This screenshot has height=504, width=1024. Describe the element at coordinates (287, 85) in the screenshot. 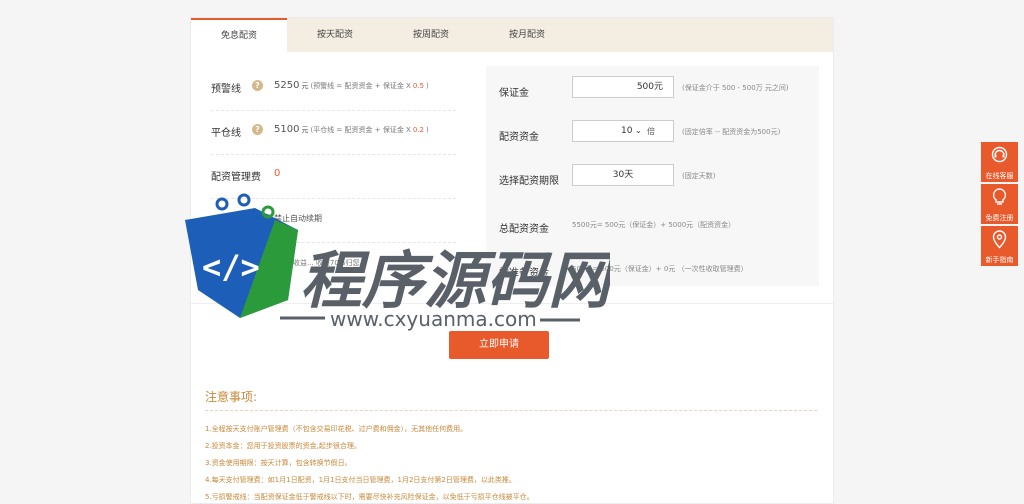

I see `warning-amount: 5250` at that location.